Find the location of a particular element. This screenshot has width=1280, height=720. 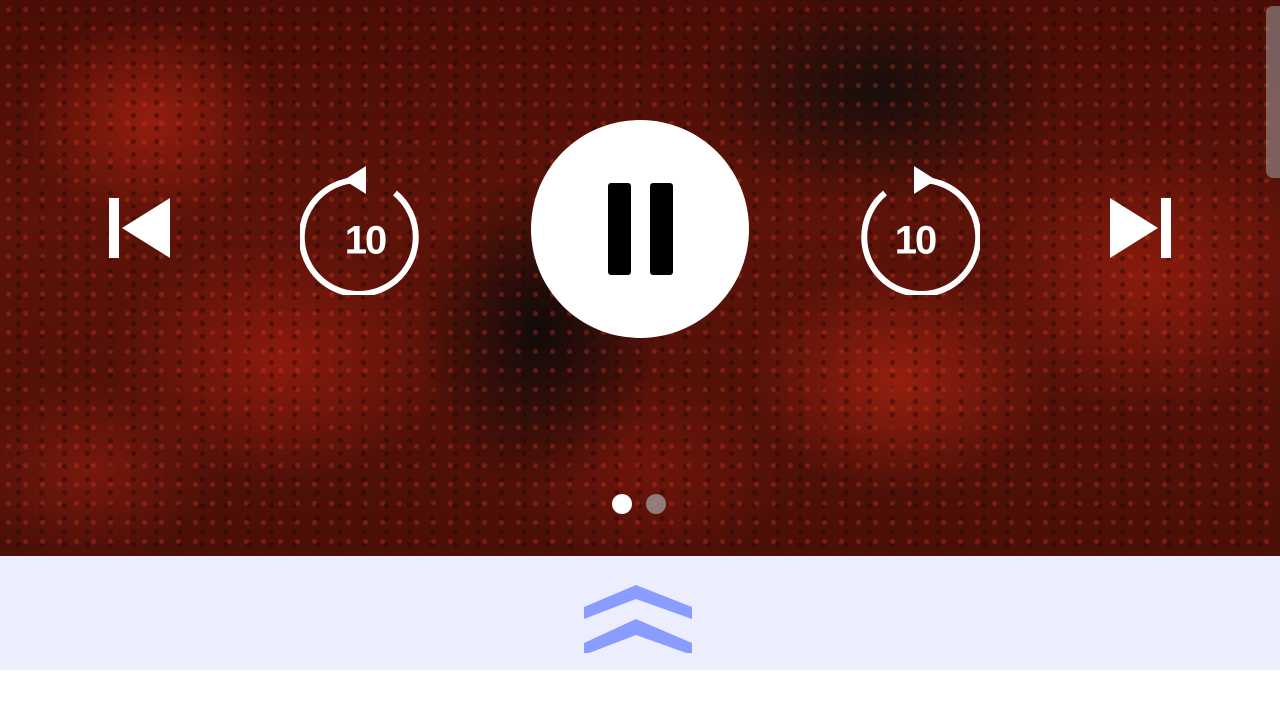

skip-previous-icon is located at coordinates (139, 228).